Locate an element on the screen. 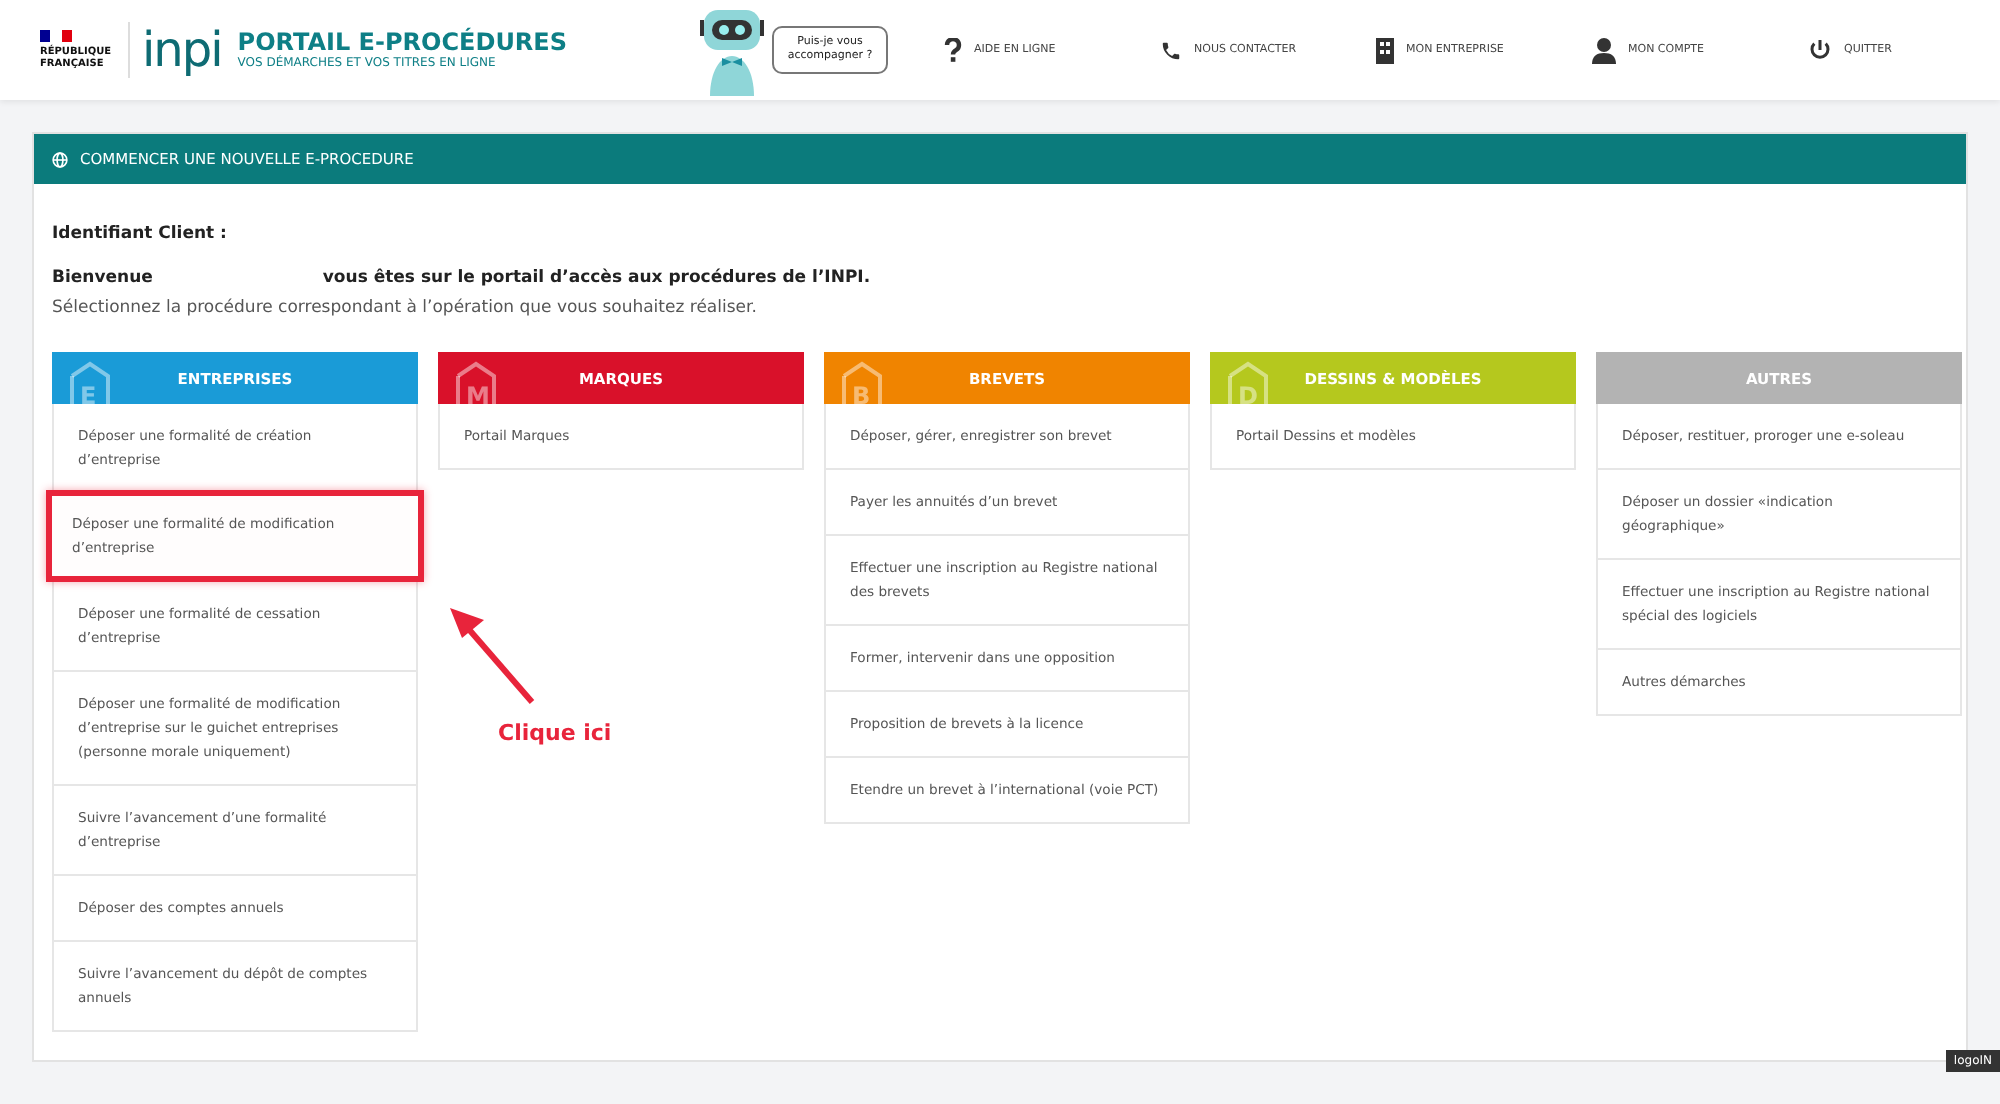  instruction-text: Sélectionnez la procédure correspondant à l’opération que vous souhaitez réaliser. is located at coordinates (405, 308).